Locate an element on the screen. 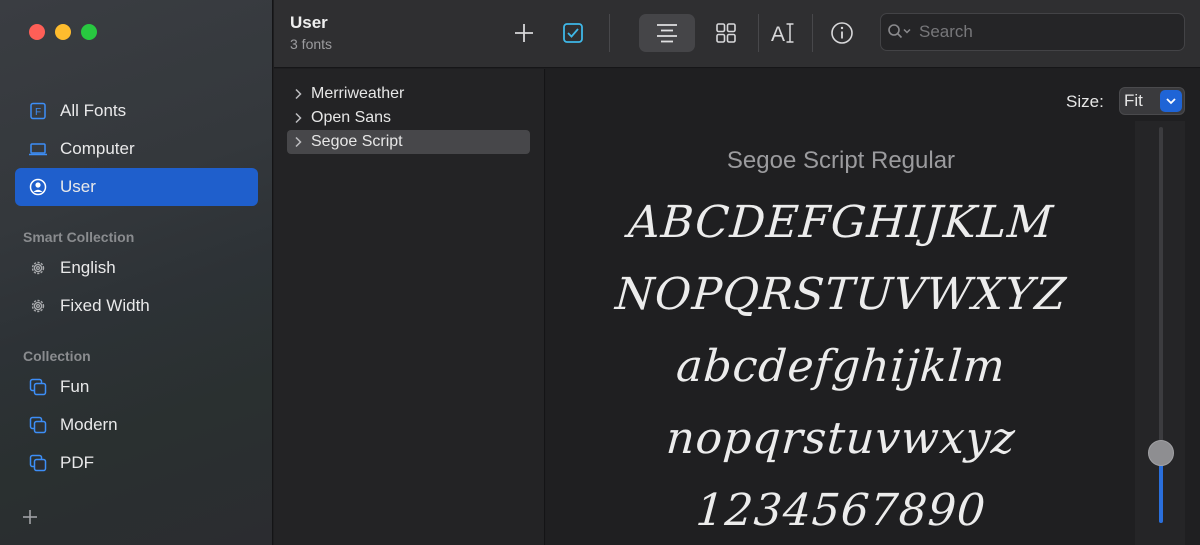 The image size is (1200, 545). window-controls is located at coordinates (63, 32).